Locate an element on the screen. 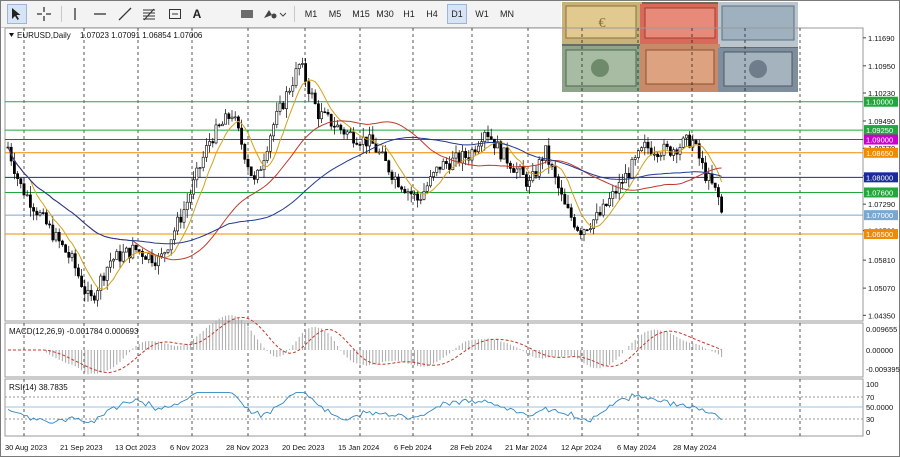 Image resolution: width=900 pixels, height=457 pixels. level-price-text: 1.09000 is located at coordinates (879, 140).